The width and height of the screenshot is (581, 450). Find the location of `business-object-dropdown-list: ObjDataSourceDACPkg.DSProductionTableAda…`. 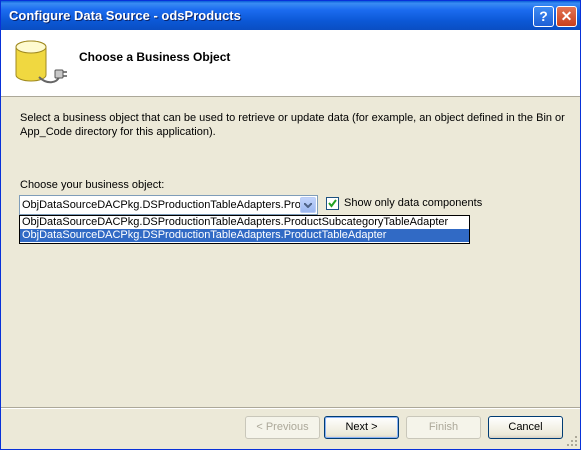

business-object-dropdown-list: ObjDataSourceDACPkg.DSProductionTableAda… is located at coordinates (244, 229).